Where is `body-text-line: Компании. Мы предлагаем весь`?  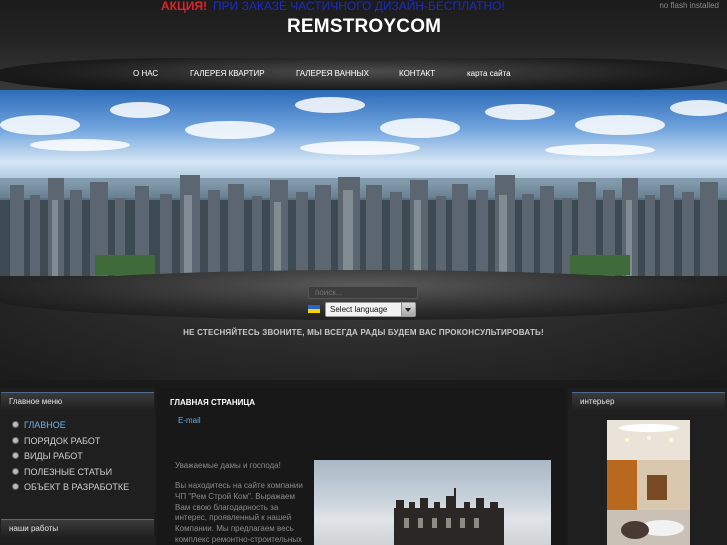
body-text-line: Компании. Мы предлагаем весь is located at coordinates (234, 528).